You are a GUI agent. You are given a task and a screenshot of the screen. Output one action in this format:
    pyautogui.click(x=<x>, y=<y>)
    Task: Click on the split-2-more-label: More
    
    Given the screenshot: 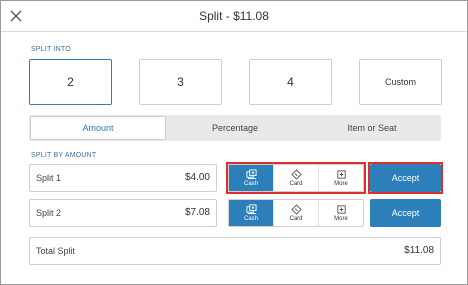 What is the action you would take?
    pyautogui.click(x=341, y=219)
    